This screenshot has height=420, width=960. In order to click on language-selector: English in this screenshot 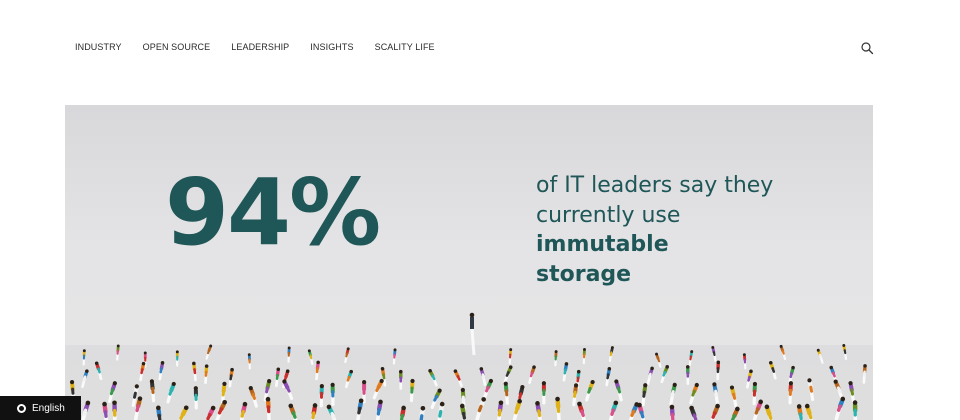, I will do `click(40, 408)`.